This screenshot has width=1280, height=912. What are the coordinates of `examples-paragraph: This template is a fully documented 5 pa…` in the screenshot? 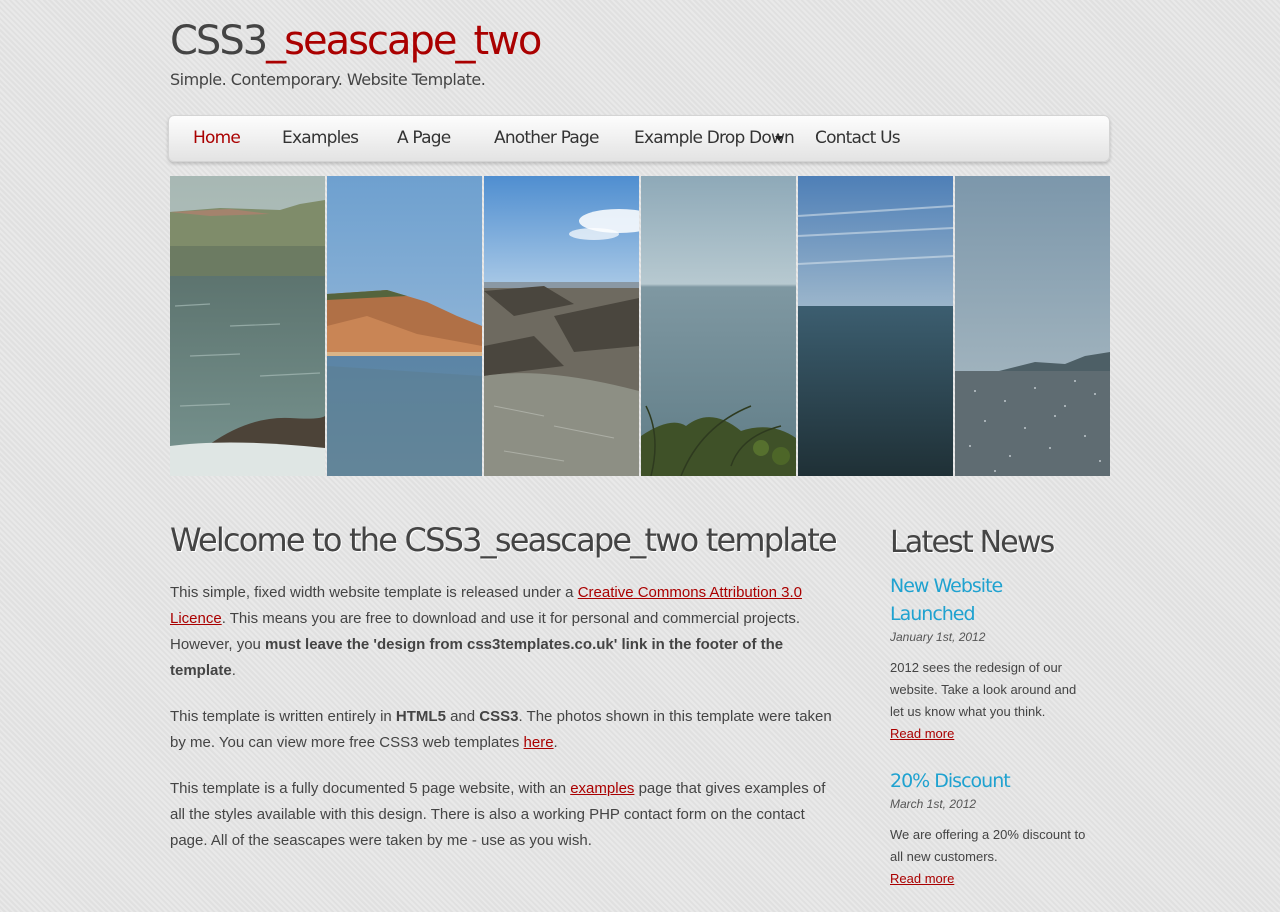 It's located at (498, 814).